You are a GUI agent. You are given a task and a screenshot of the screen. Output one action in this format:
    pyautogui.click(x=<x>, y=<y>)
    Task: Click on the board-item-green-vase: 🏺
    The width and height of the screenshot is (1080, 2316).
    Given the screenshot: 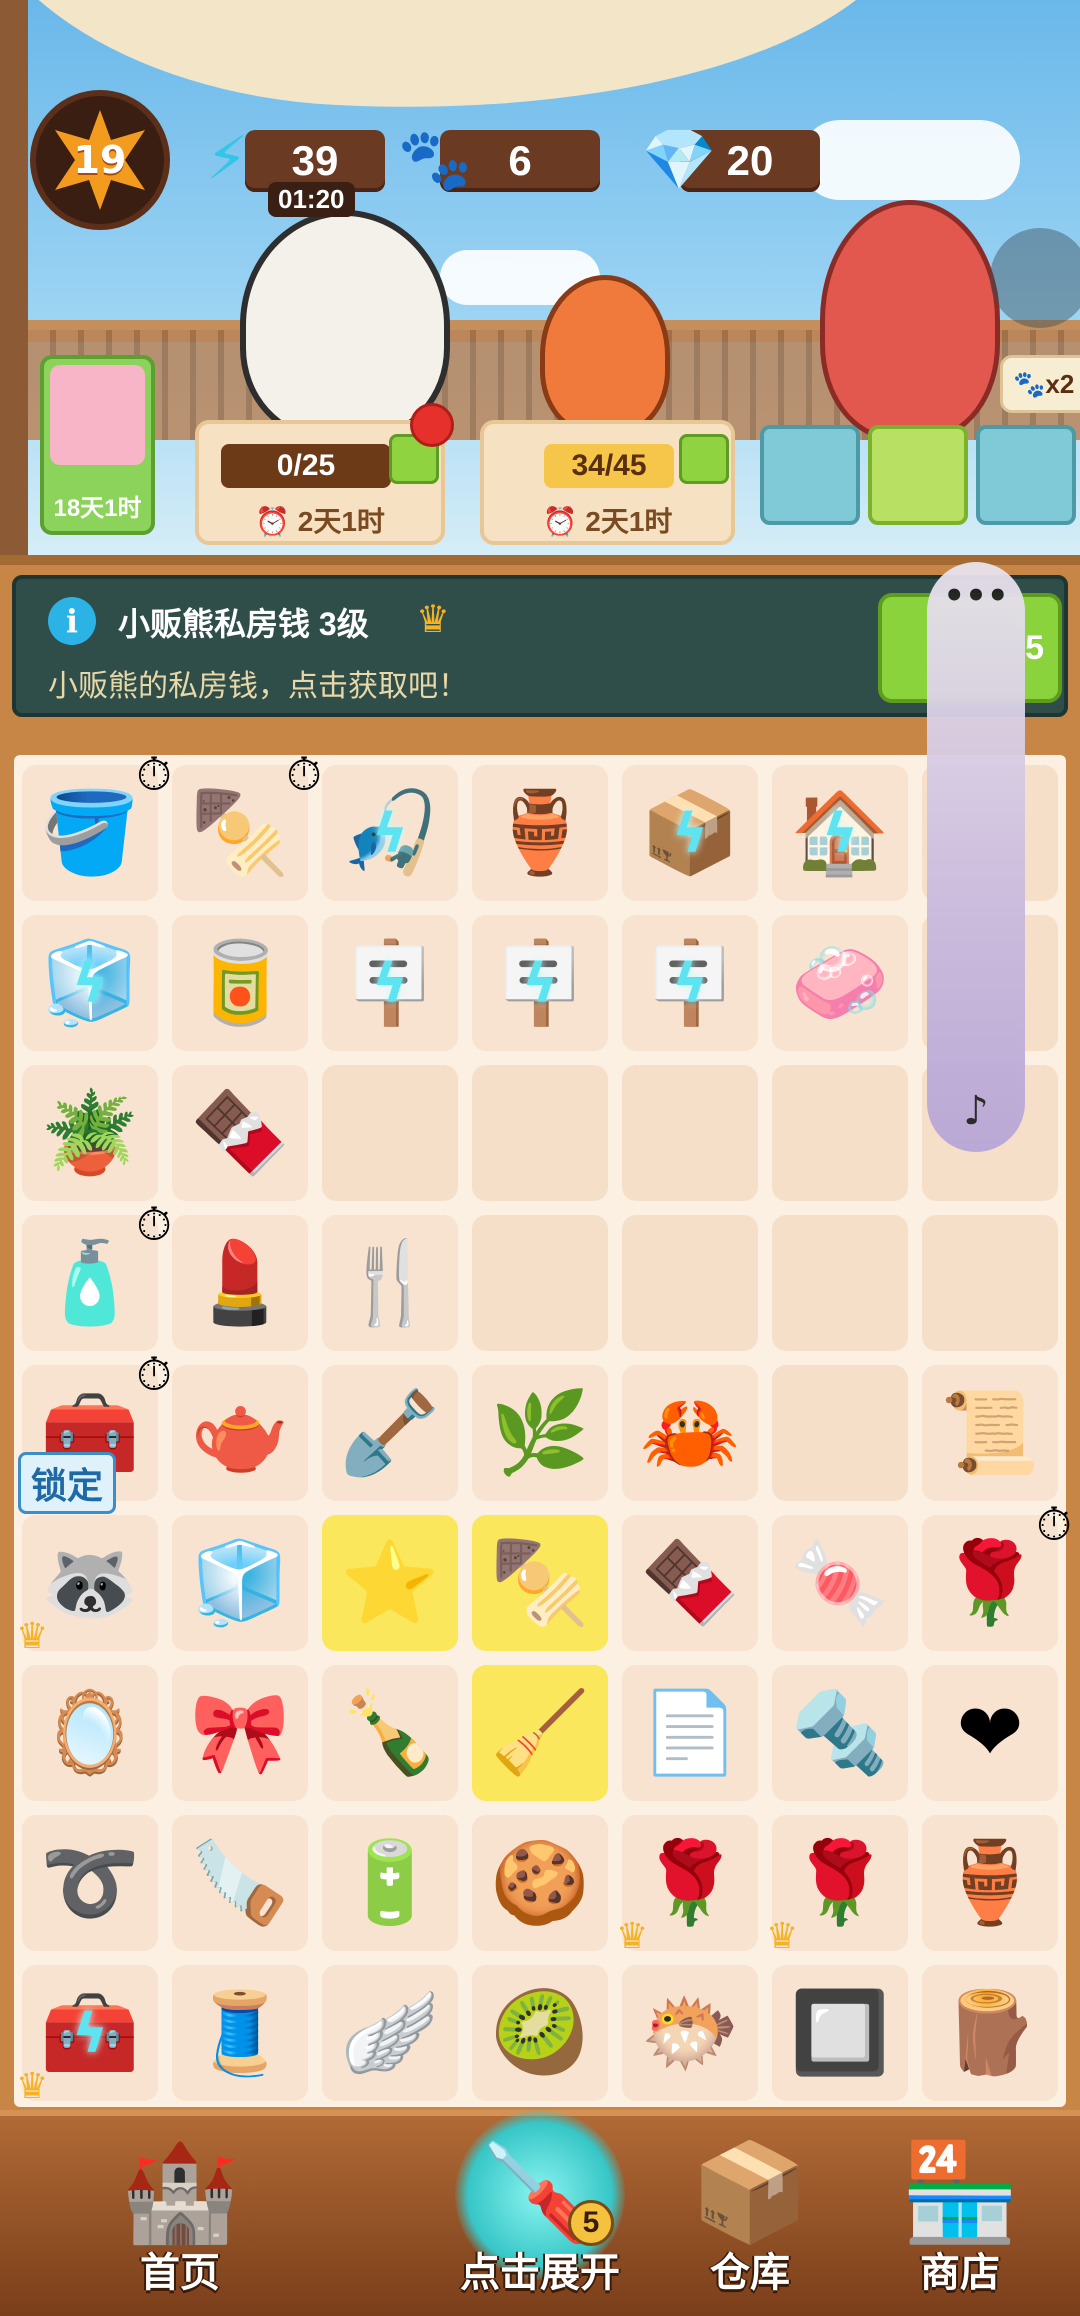 What is the action you would take?
    pyautogui.click(x=990, y=1883)
    